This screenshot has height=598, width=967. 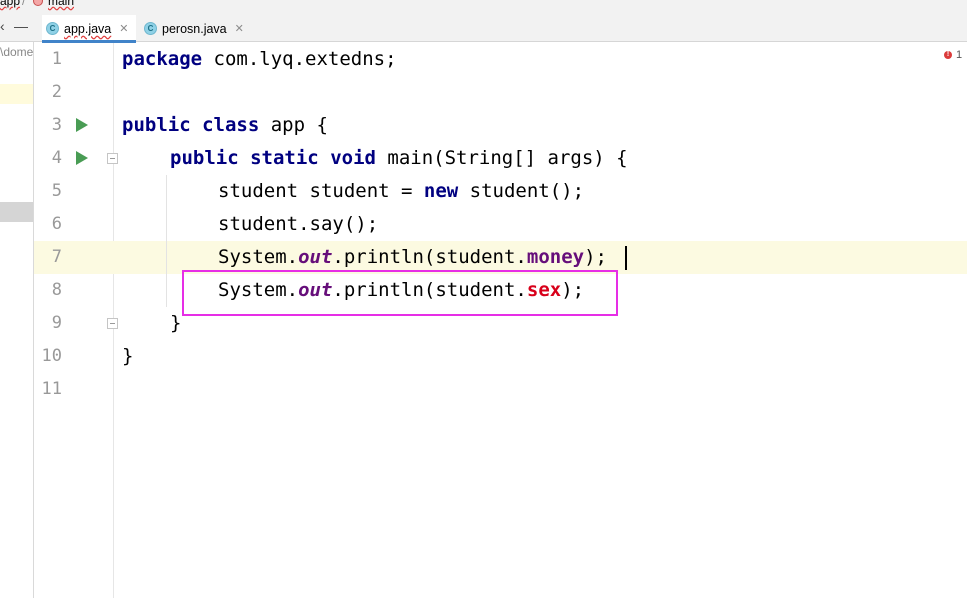 What do you see at coordinates (16, 94) in the screenshot?
I see `tree-row-highlight` at bounding box center [16, 94].